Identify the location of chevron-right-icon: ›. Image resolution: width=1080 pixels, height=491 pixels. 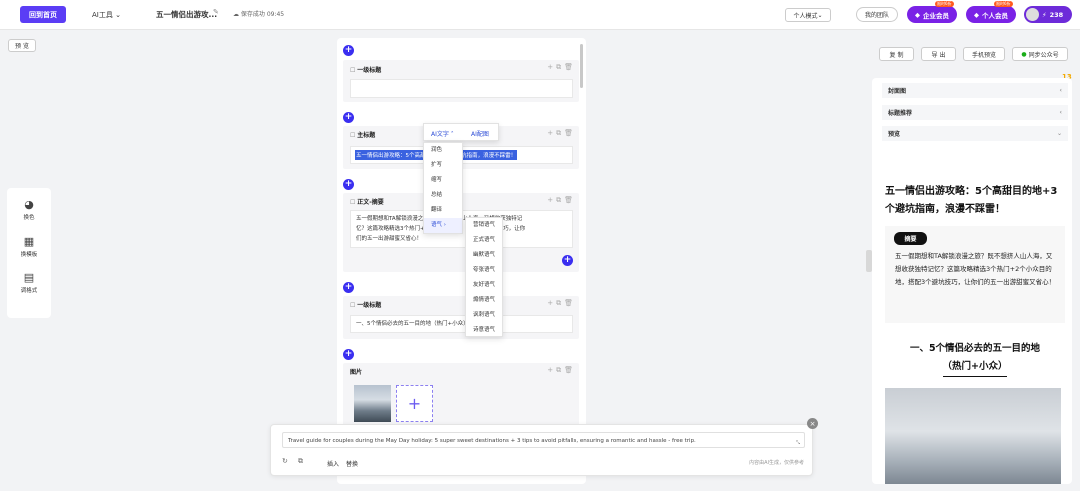
(444, 225).